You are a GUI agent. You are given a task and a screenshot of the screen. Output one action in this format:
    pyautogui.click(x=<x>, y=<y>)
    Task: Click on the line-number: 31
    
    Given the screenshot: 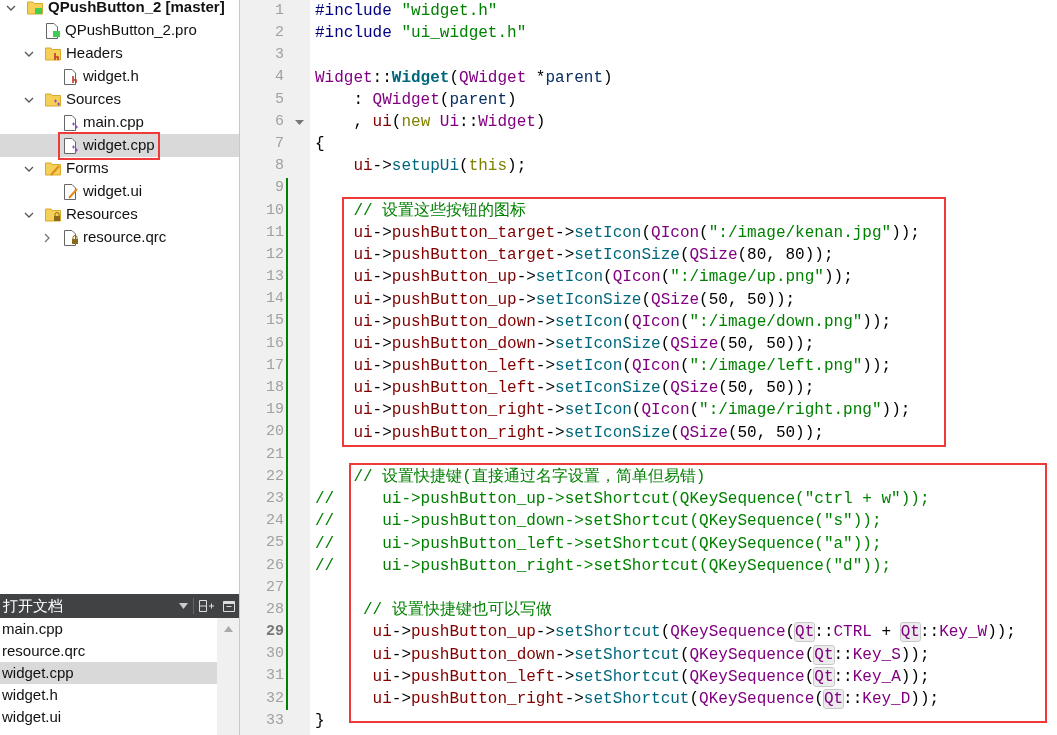 What is the action you would take?
    pyautogui.click(x=274, y=676)
    